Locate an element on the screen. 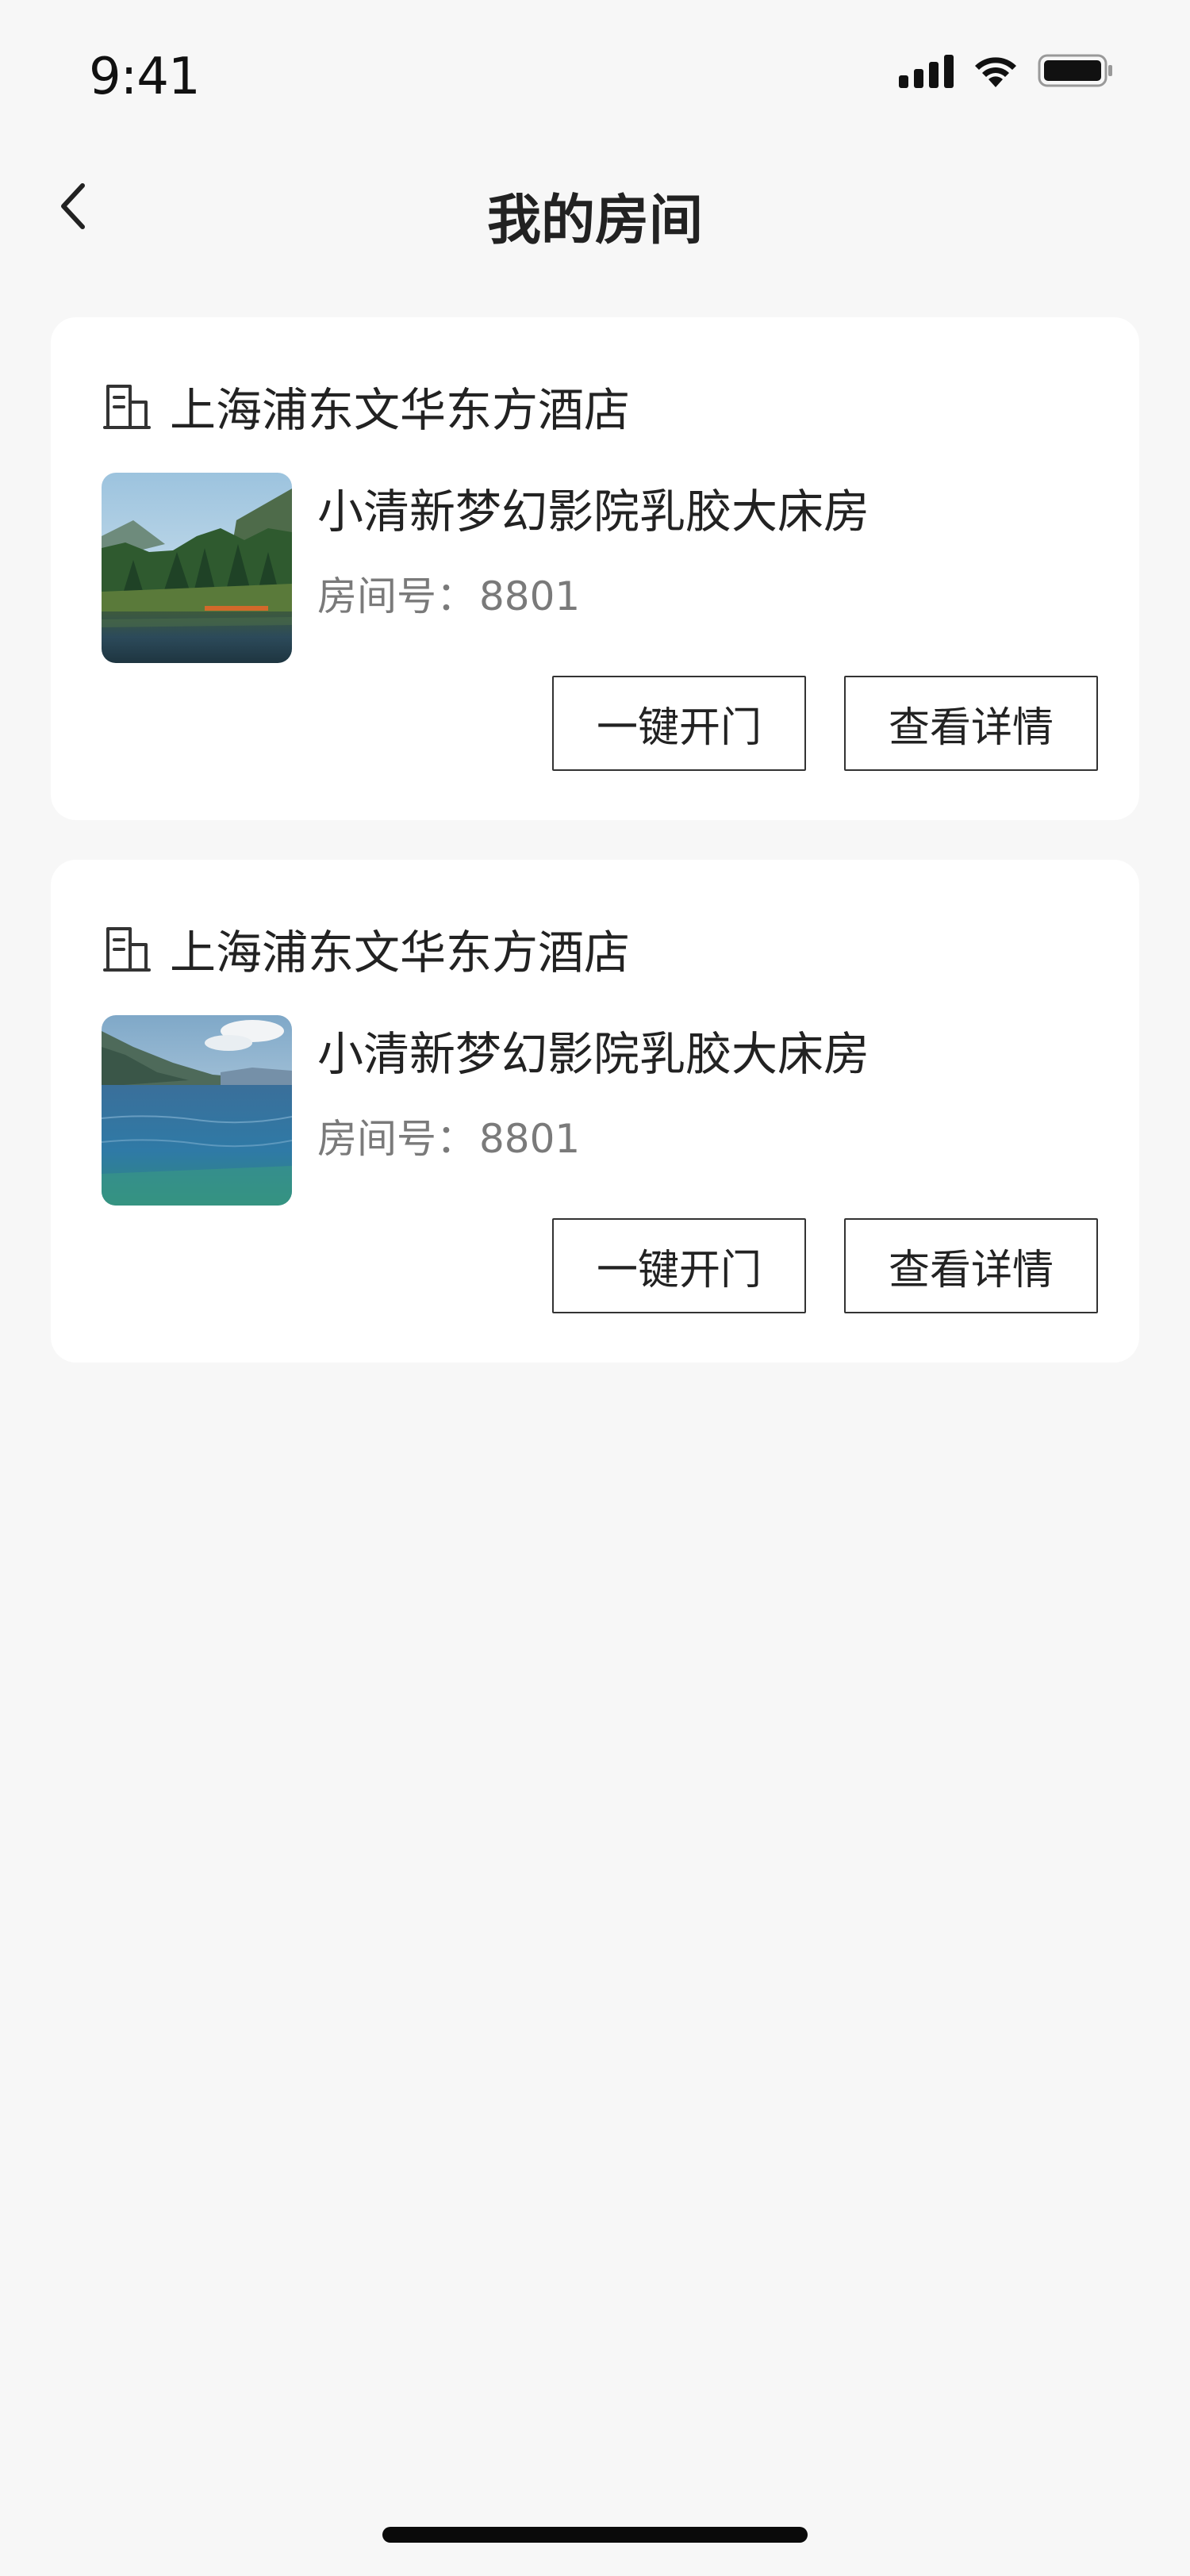  home-indicator is located at coordinates (595, 2535).